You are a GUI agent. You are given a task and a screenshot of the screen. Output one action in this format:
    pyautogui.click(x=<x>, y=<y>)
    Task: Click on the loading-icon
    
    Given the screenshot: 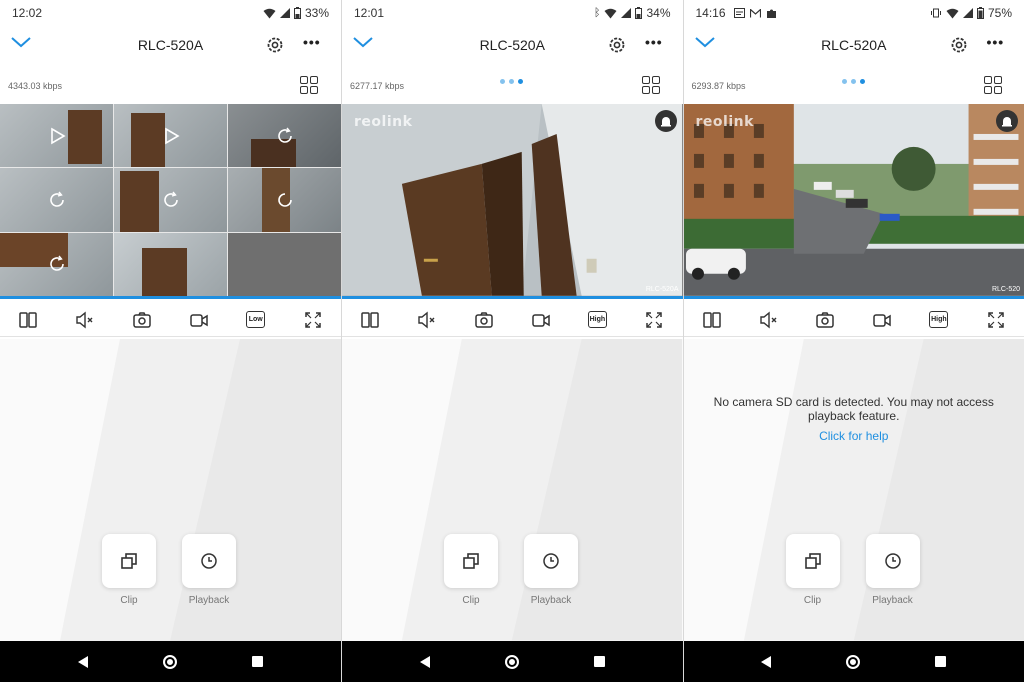 What is the action you would take?
    pyautogui.click(x=284, y=200)
    